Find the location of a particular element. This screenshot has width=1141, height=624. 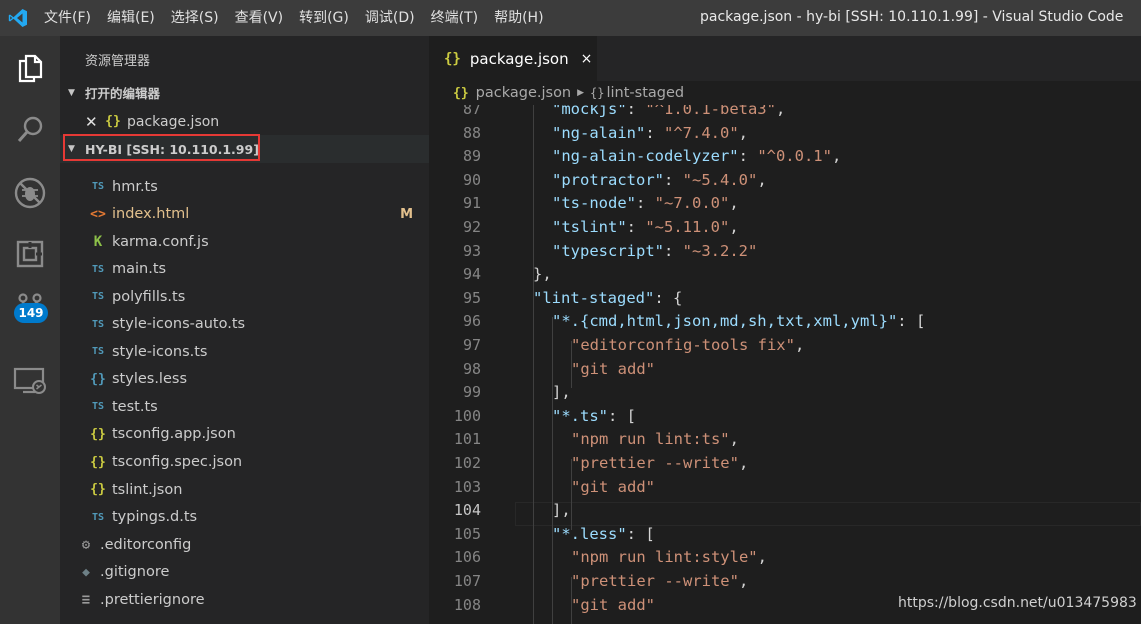

json-key: "ts-node" is located at coordinates (594, 203).